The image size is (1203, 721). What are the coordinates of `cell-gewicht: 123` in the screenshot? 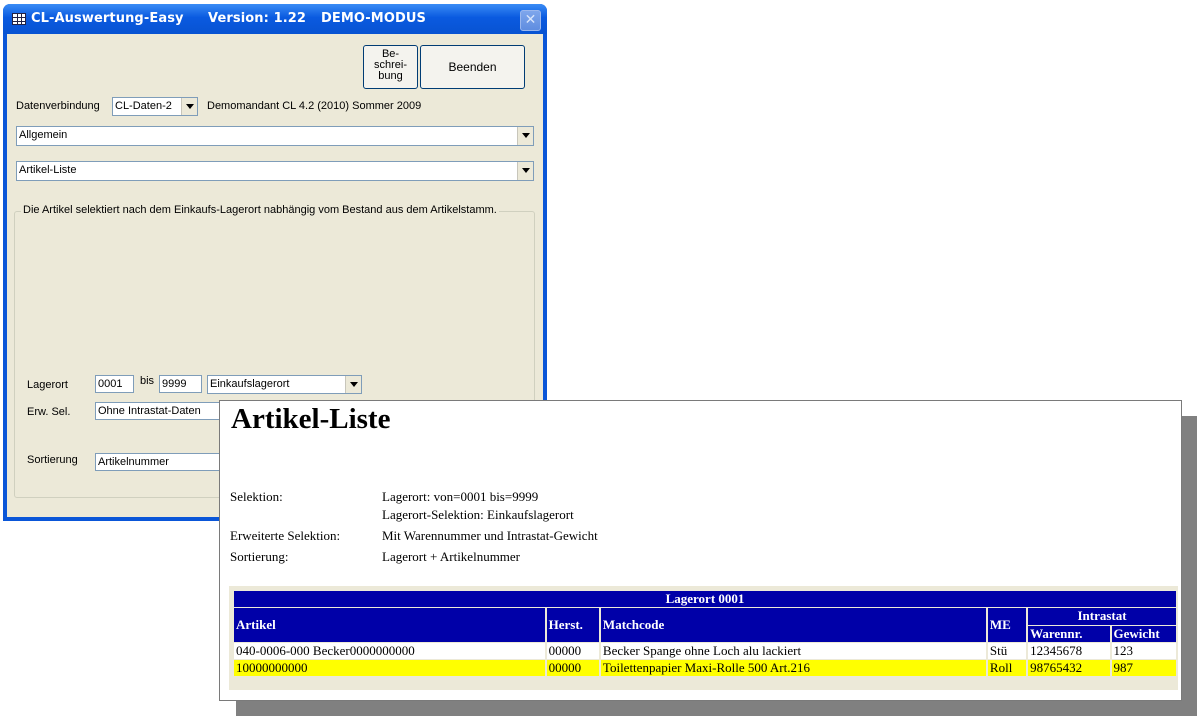 It's located at (1143, 651).